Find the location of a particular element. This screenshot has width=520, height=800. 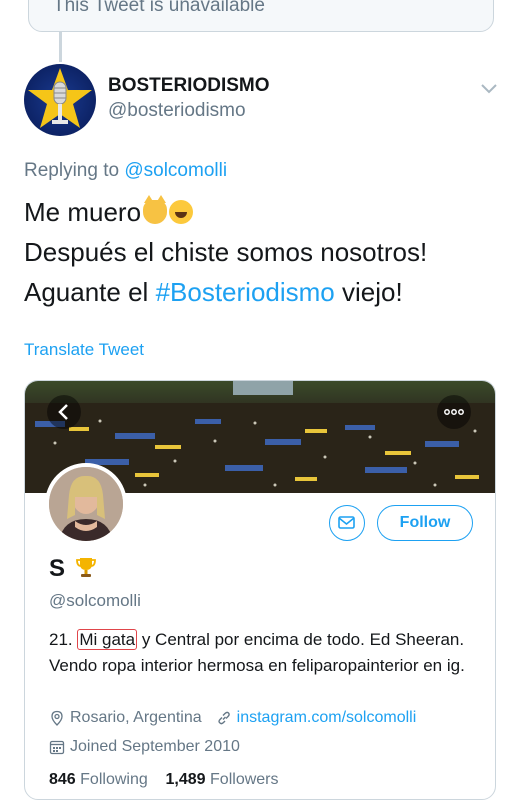

profile-handle: @solcomolli is located at coordinates (95, 600).